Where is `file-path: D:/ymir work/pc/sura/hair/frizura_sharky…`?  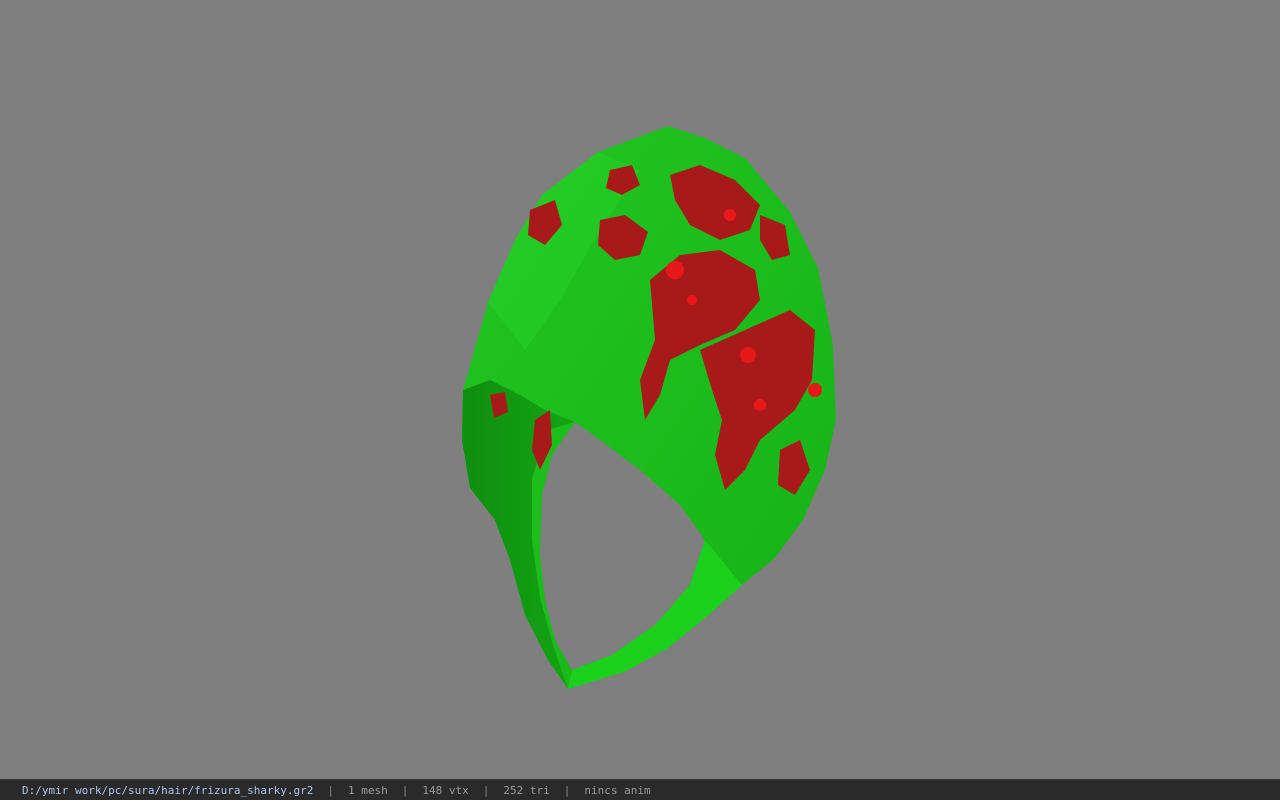
file-path: D:/ymir work/pc/sura/hair/frizura_sharky… is located at coordinates (168, 790).